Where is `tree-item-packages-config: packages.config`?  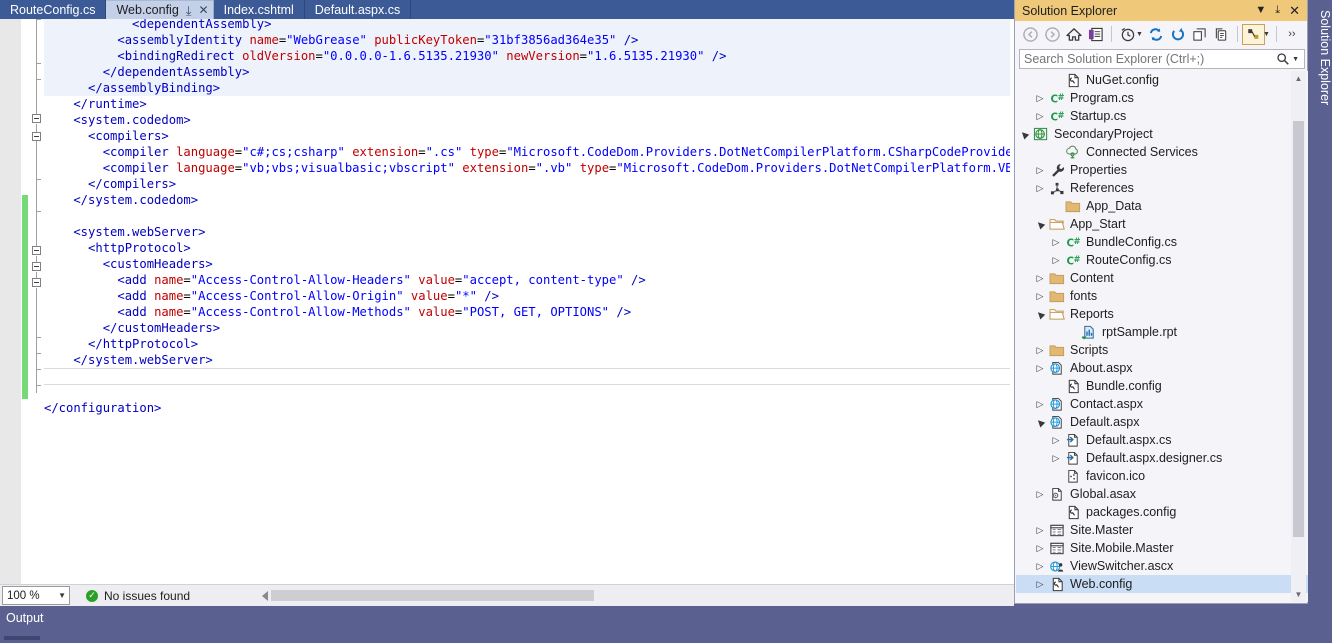 tree-item-packages-config: packages.config is located at coordinates (1162, 512).